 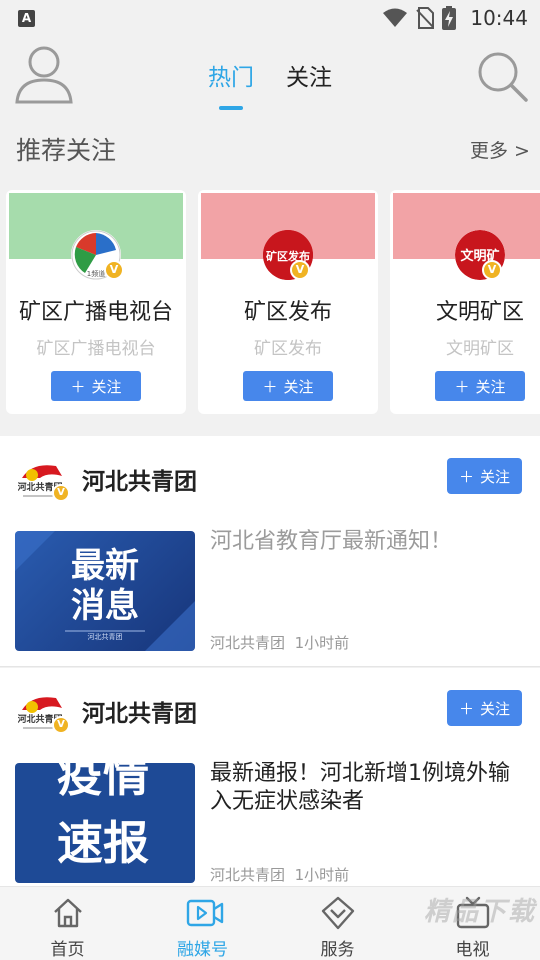 I want to click on recommend-title: 推荐关注, so click(x=66, y=150).